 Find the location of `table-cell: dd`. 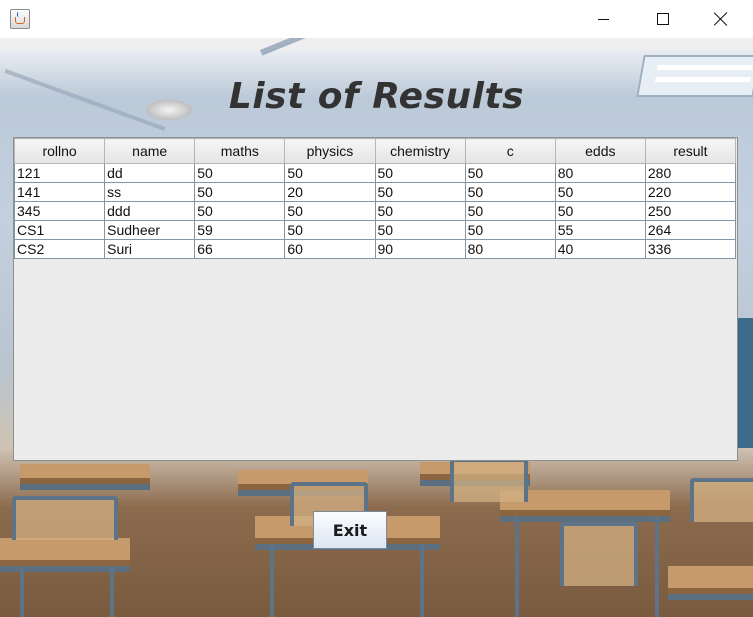

table-cell: dd is located at coordinates (150, 173).